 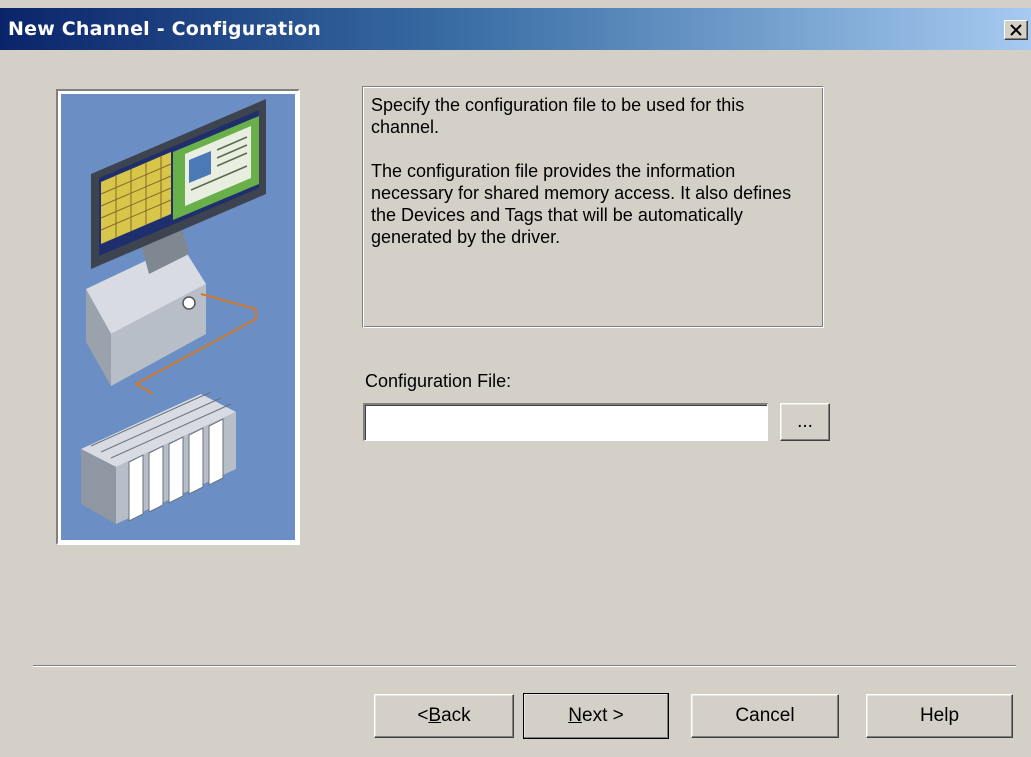 What do you see at coordinates (158, 457) in the screenshot?
I see `plc-rack-icon` at bounding box center [158, 457].